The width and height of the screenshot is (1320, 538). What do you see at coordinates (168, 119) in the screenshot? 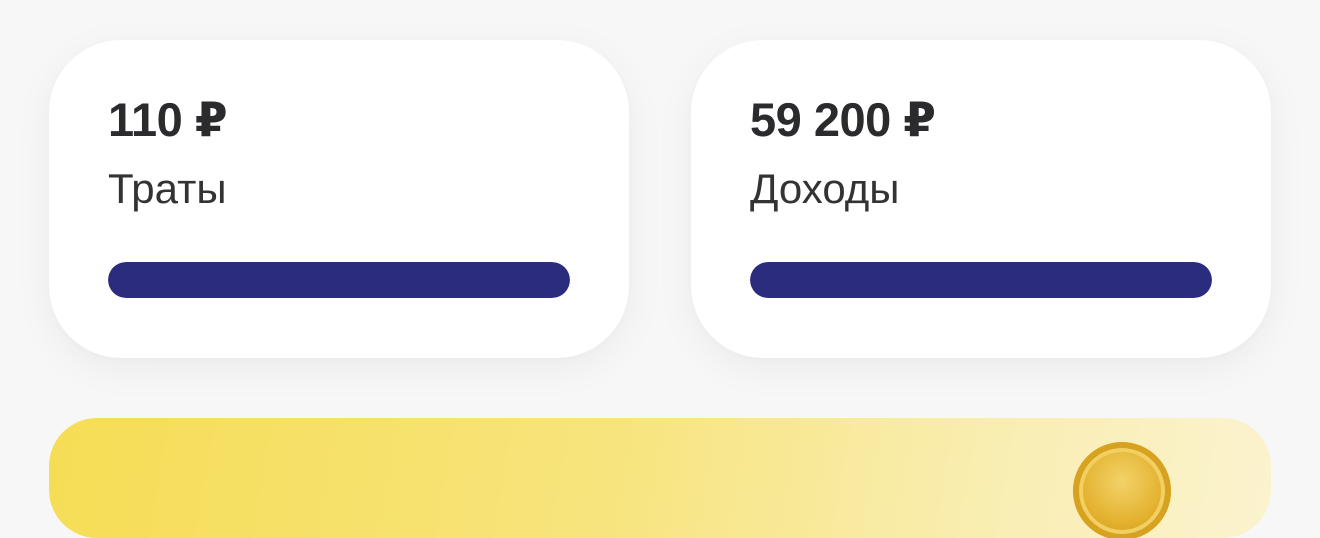
I see `expenses-amount: 110 ₽` at bounding box center [168, 119].